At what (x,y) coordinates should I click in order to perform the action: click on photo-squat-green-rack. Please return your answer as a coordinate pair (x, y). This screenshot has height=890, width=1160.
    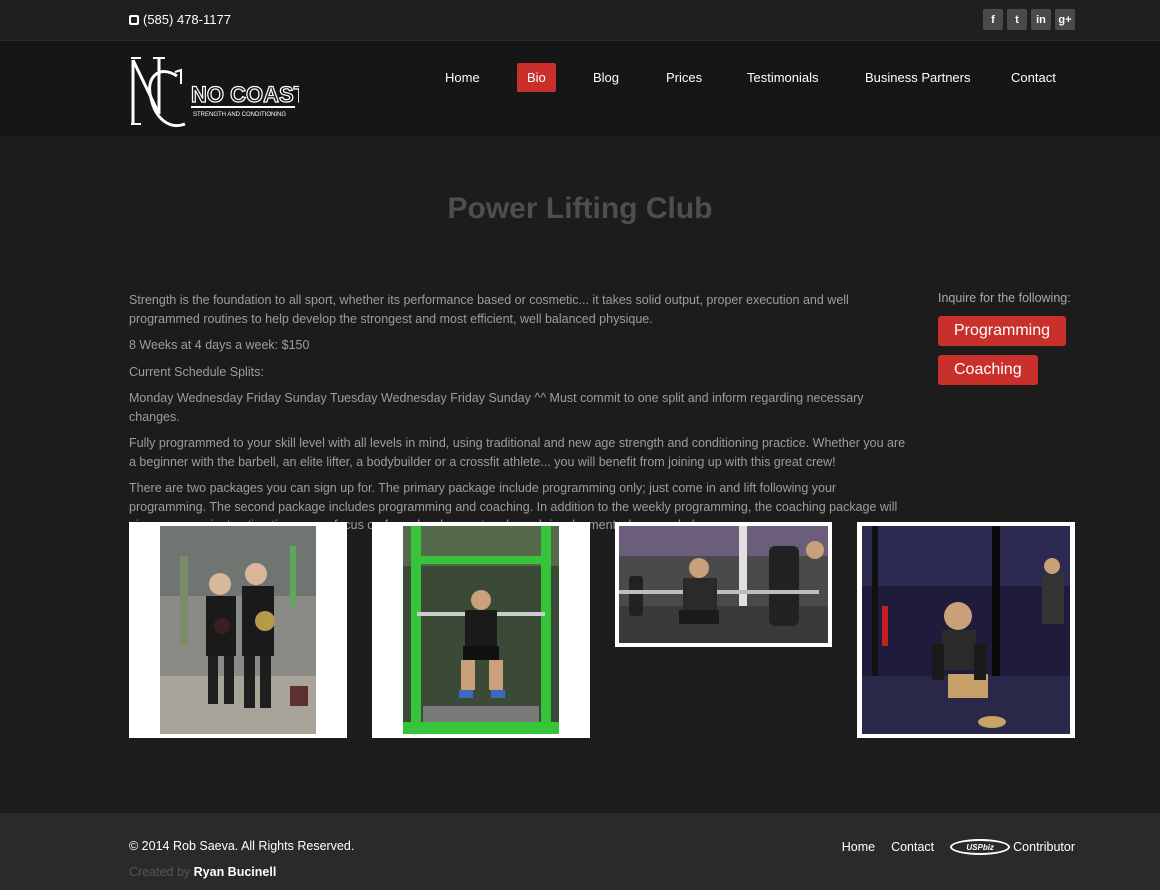
    Looking at the image, I should click on (481, 630).